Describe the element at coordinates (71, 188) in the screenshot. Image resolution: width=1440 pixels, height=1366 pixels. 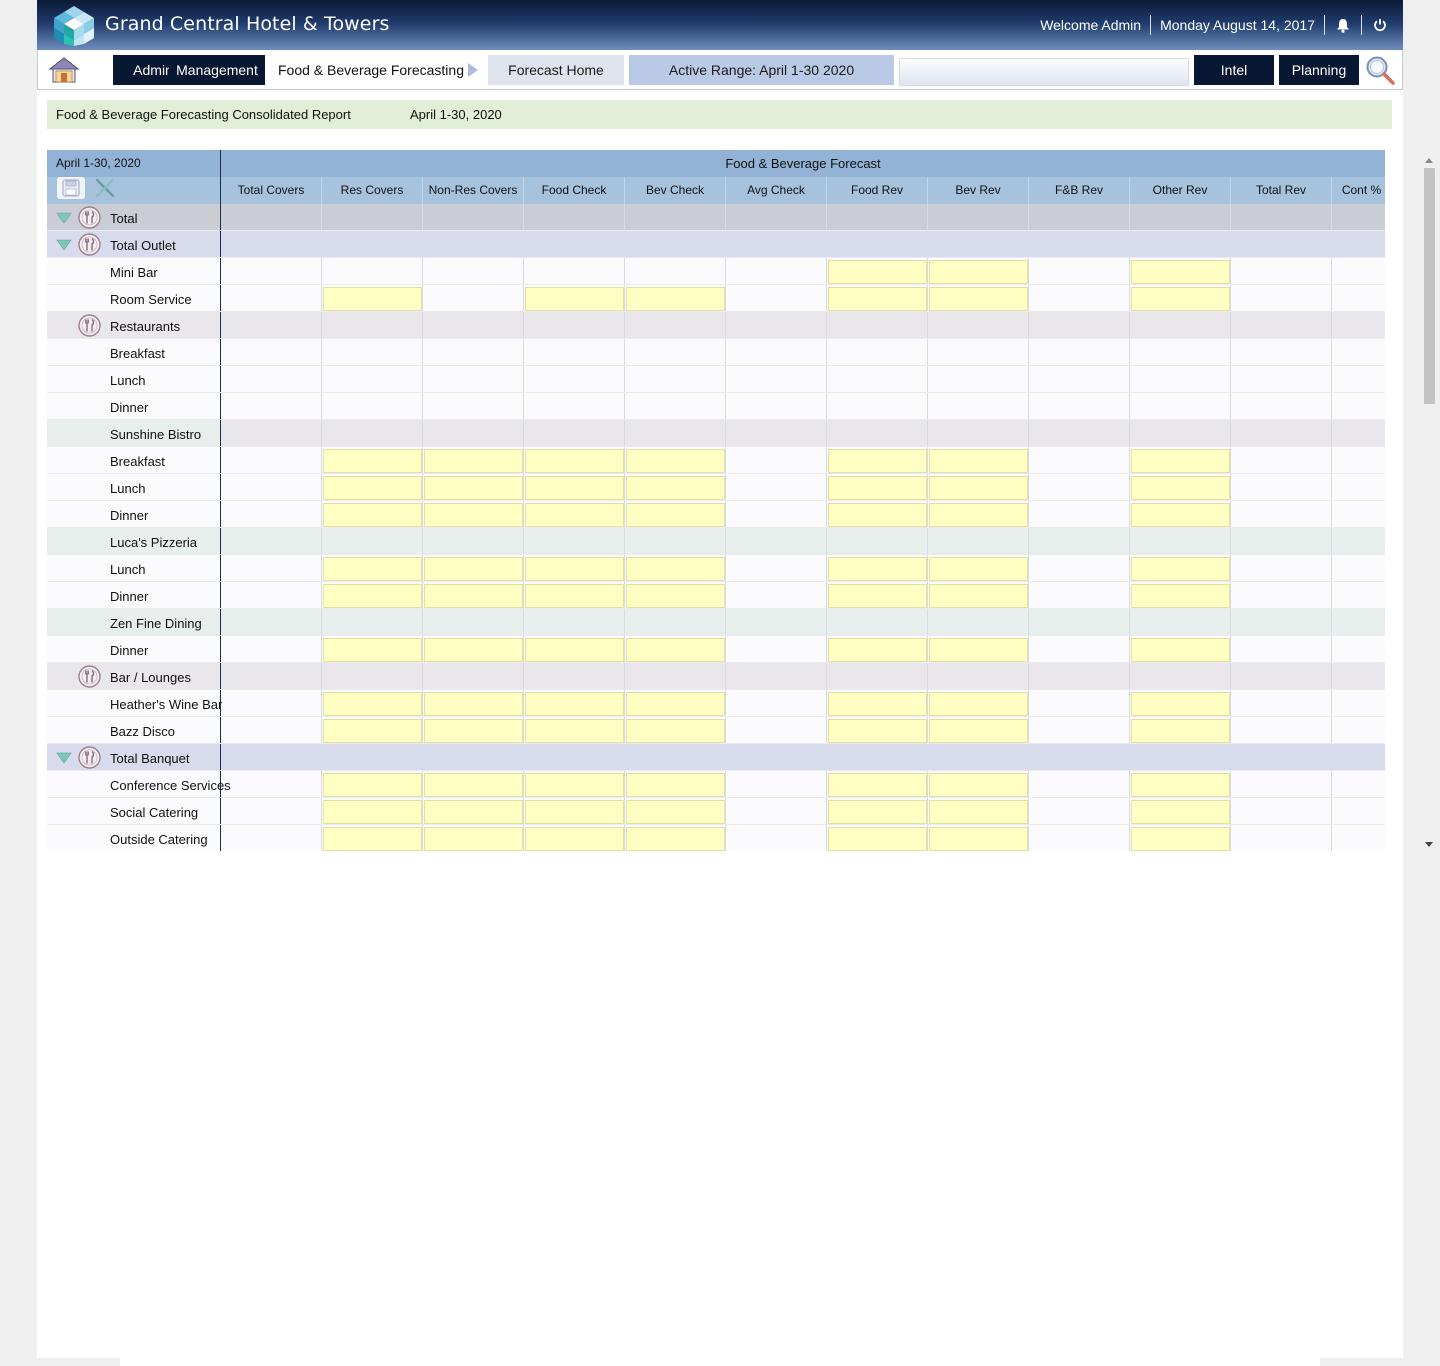
I see `save-icon` at that location.